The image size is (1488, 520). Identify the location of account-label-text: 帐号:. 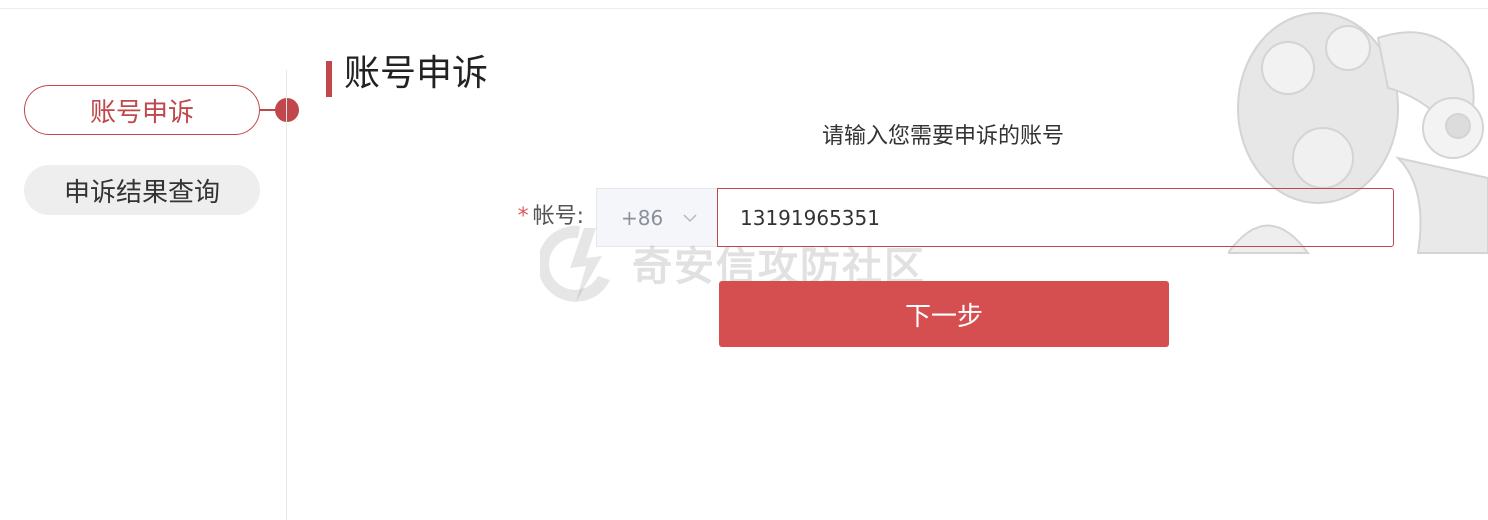
(558, 216).